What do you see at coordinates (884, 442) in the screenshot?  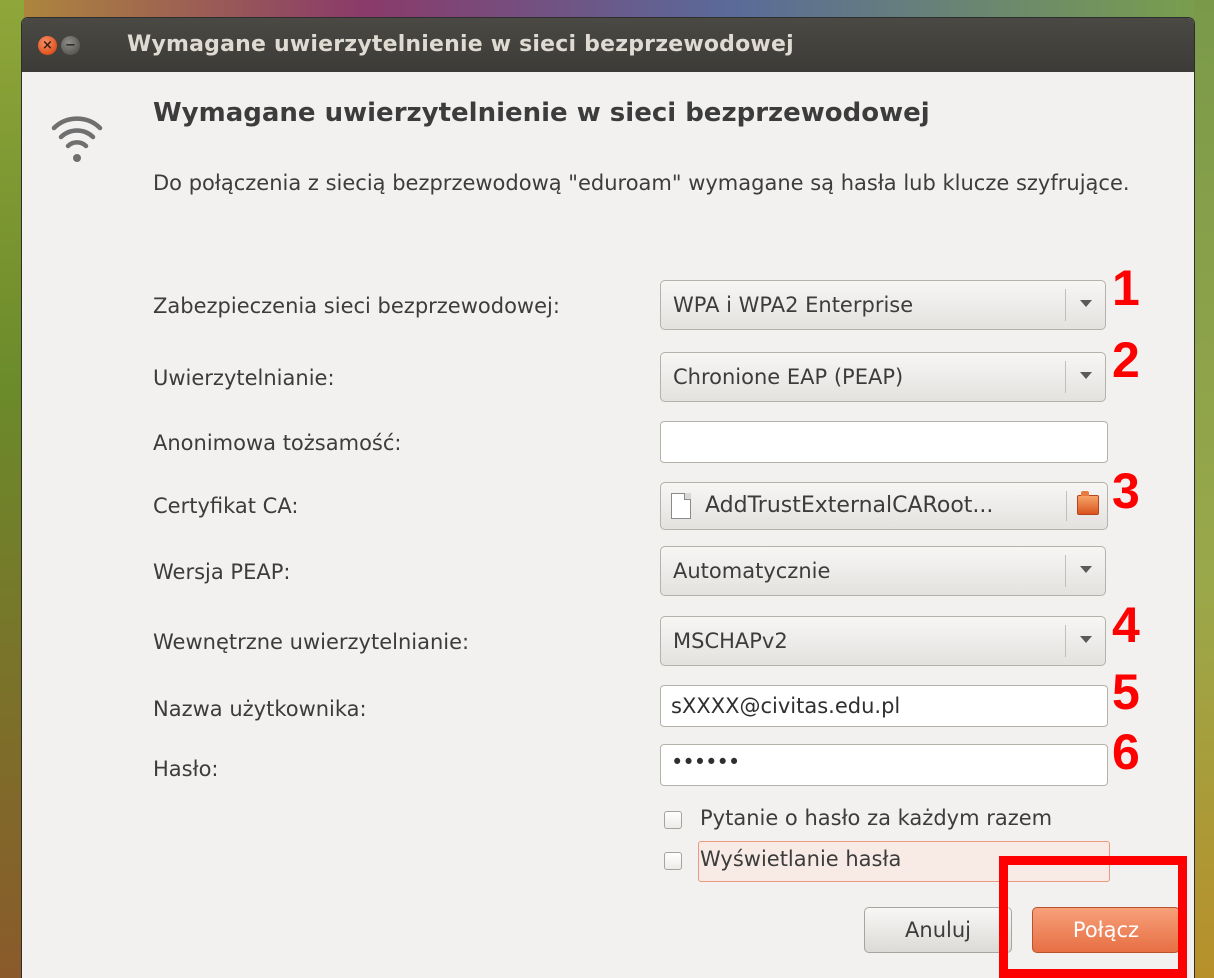 I see `anonymous-identity-input` at bounding box center [884, 442].